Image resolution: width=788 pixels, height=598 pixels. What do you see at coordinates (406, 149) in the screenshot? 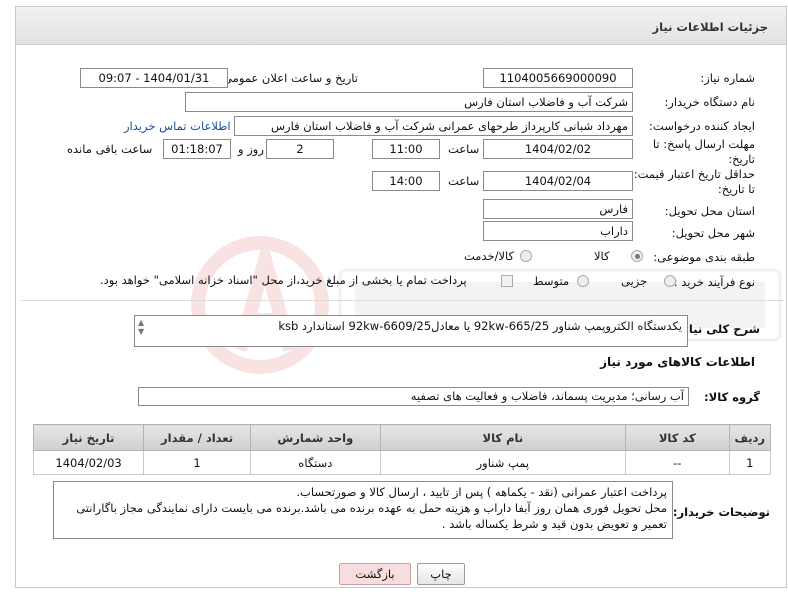
I see `deadline-time-field: 11:00` at bounding box center [406, 149].